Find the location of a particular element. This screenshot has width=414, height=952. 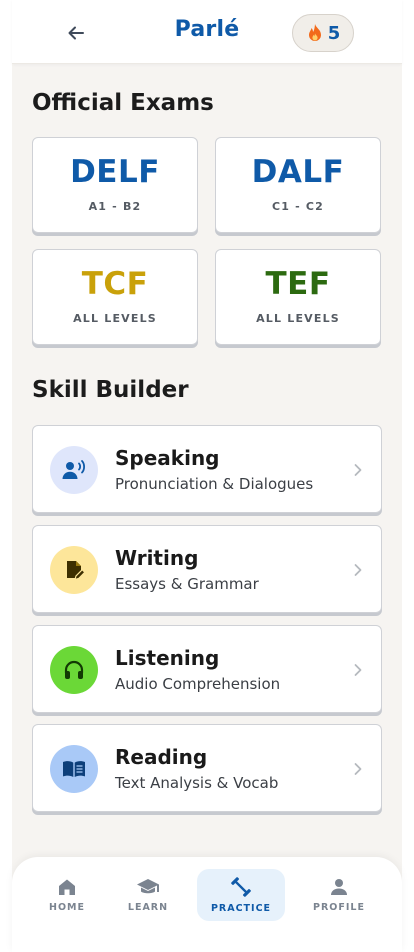

headphones-icon is located at coordinates (74, 669).